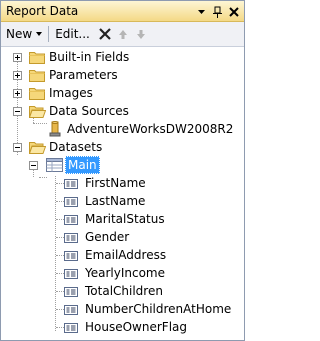 The width and height of the screenshot is (320, 341). I want to click on tree-item-label: NumberChildrenAtHome, so click(158, 309).